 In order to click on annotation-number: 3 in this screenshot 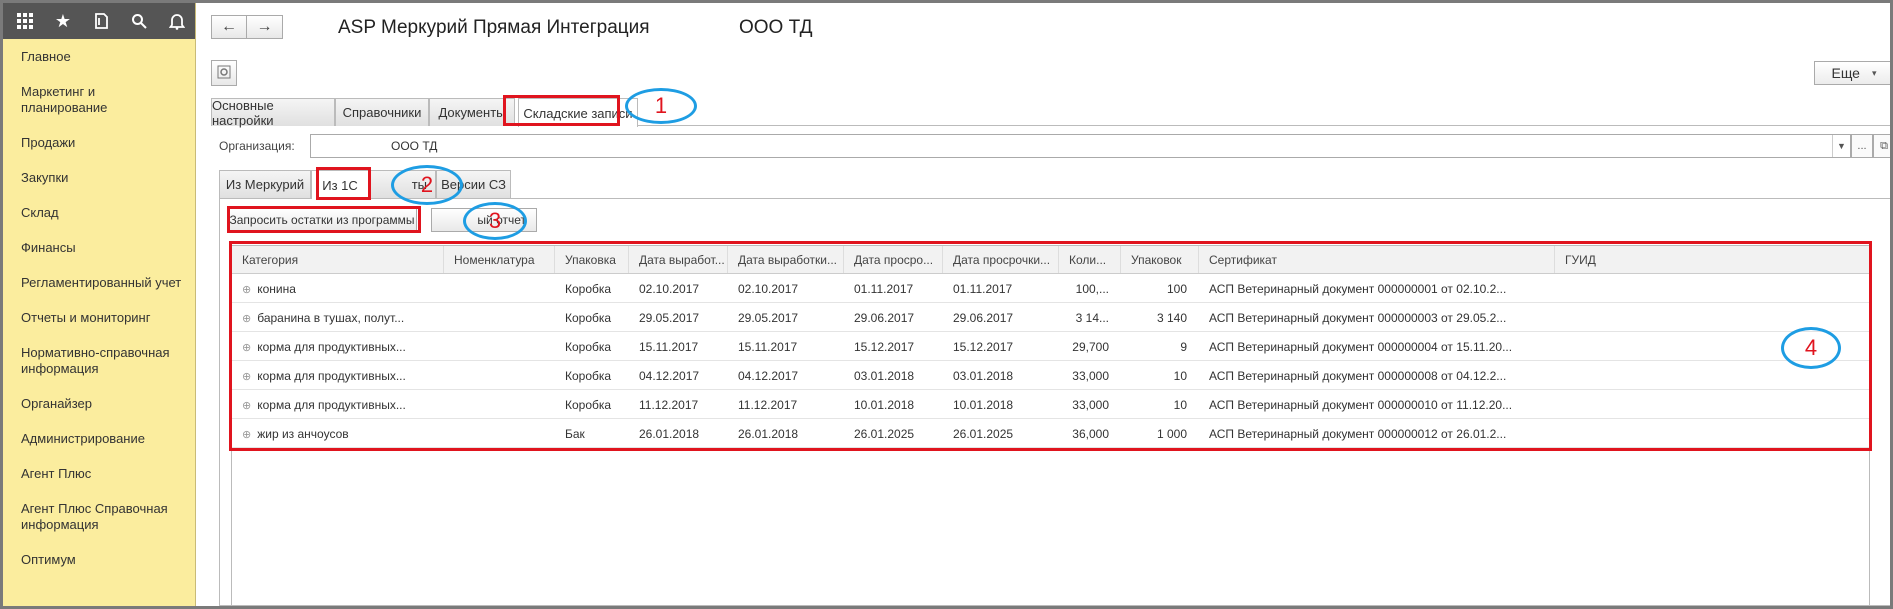, I will do `click(495, 220)`.